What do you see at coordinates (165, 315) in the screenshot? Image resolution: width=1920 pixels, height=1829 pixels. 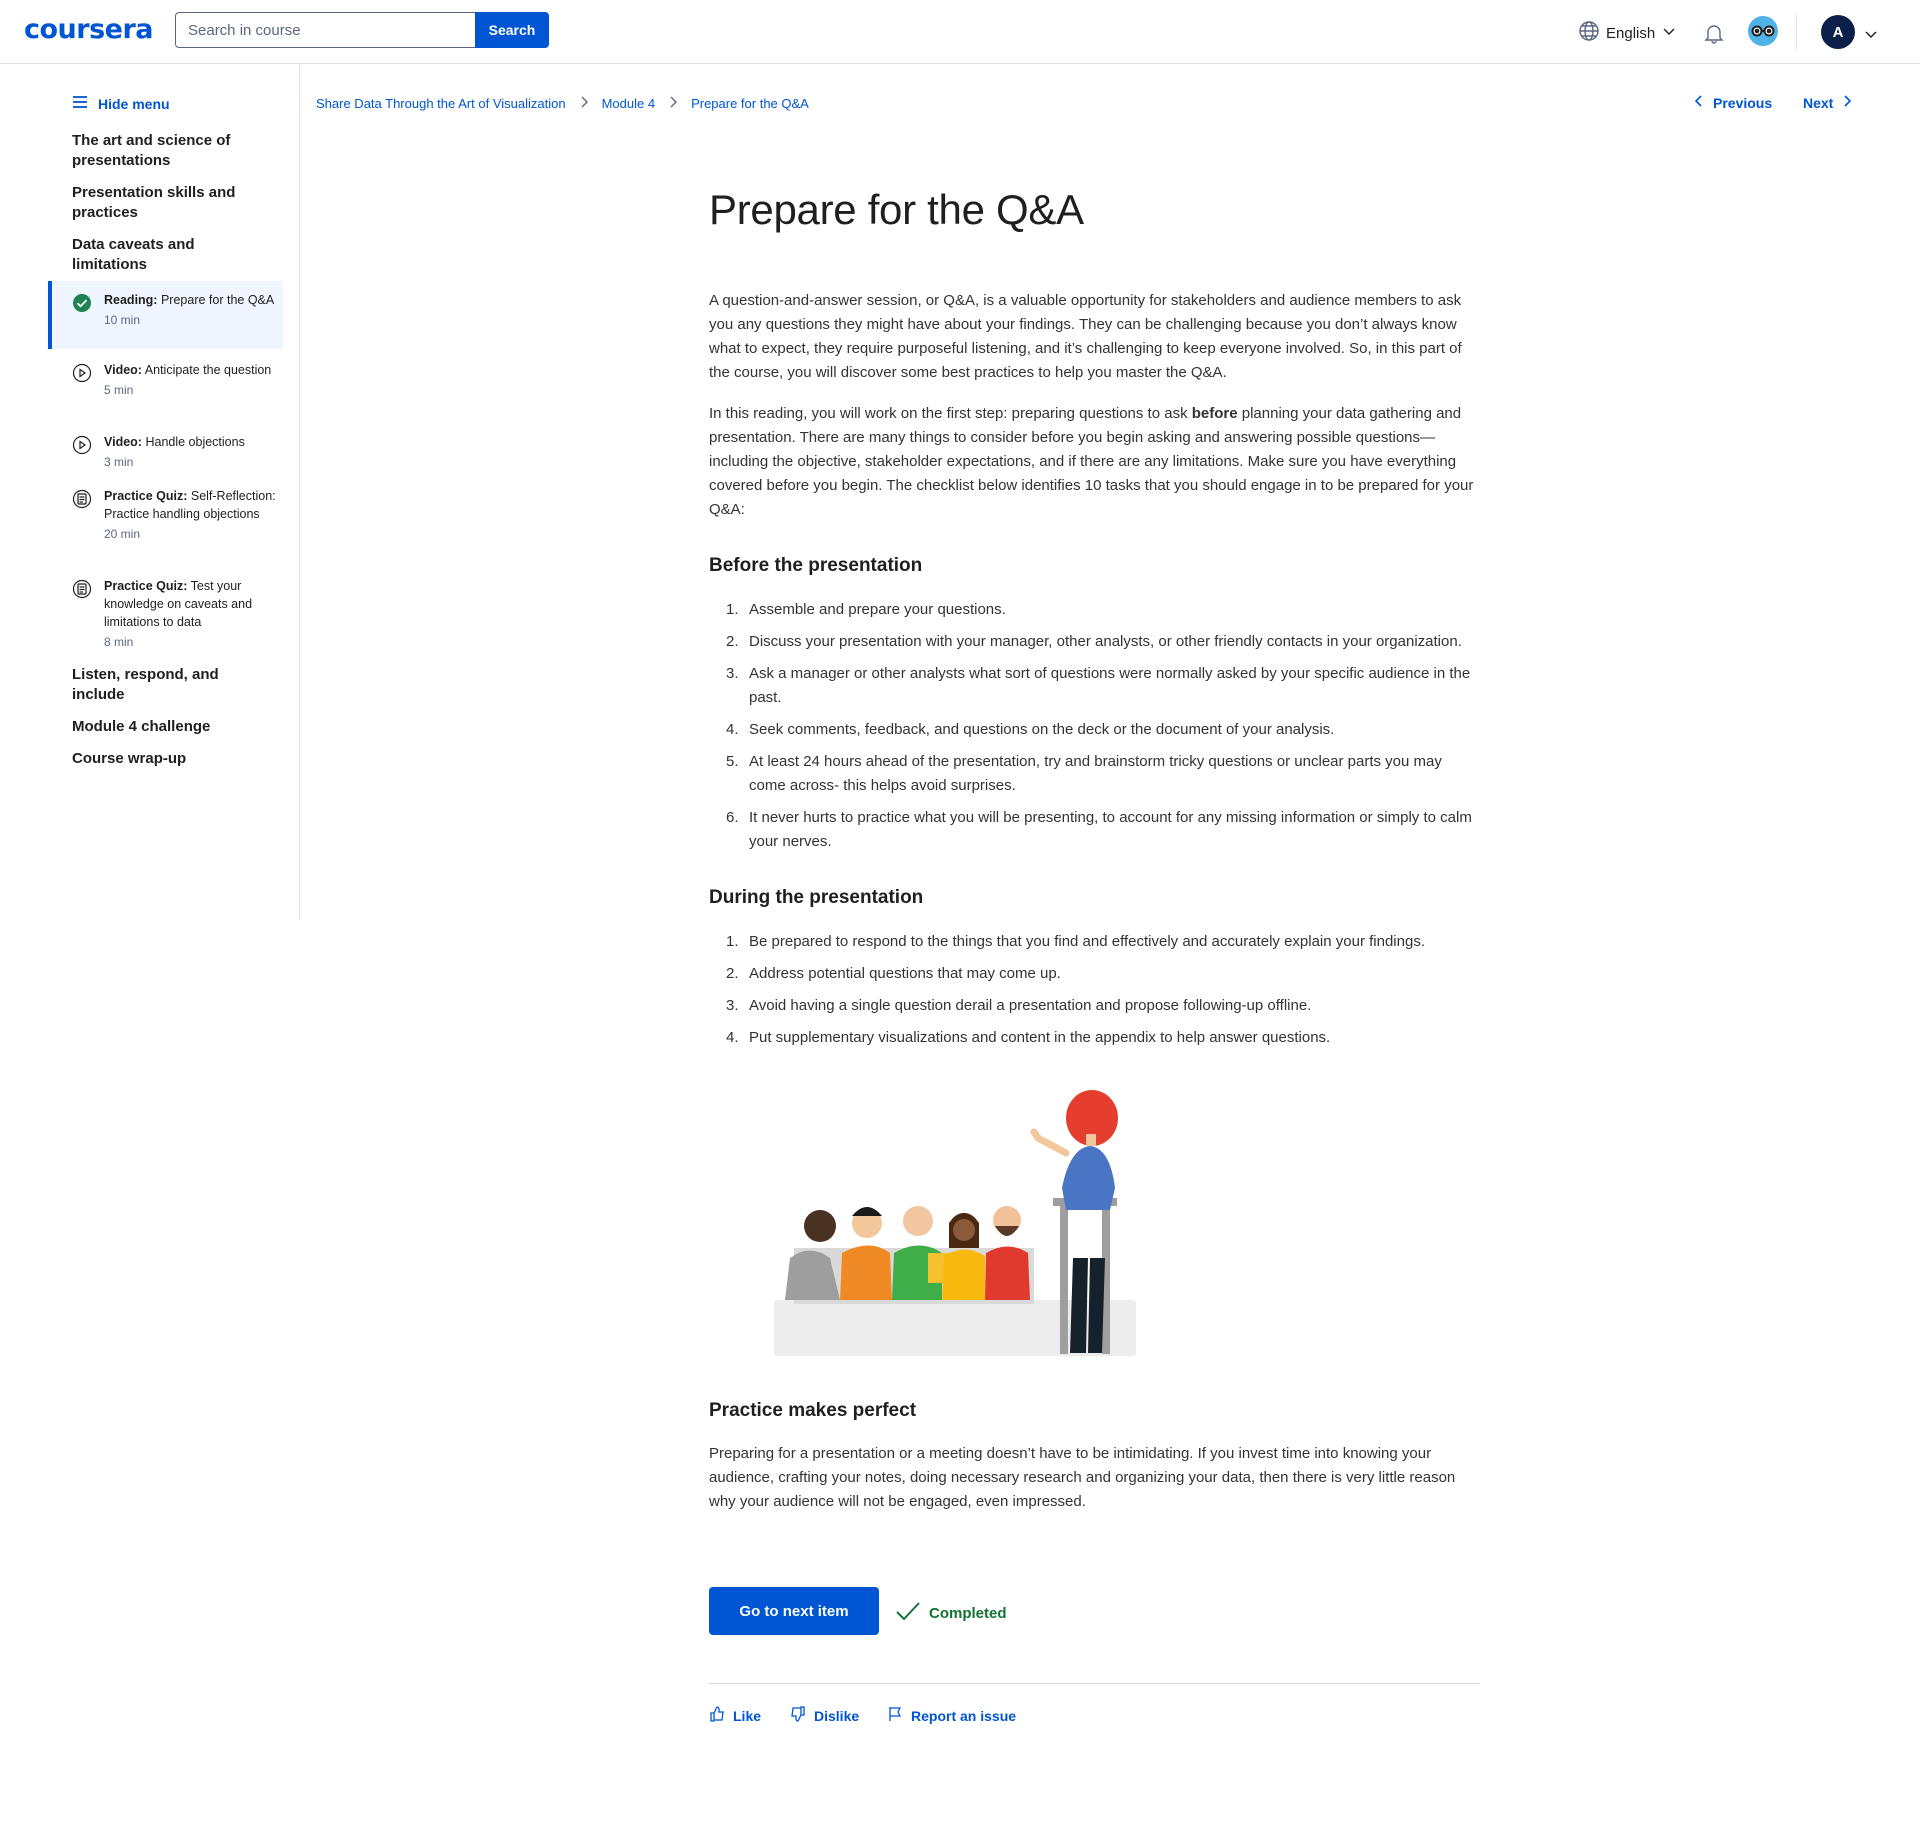 I see `sidebar-item-reading-prepare-qa: Reading: Prepare for the Q&A 10 min` at bounding box center [165, 315].